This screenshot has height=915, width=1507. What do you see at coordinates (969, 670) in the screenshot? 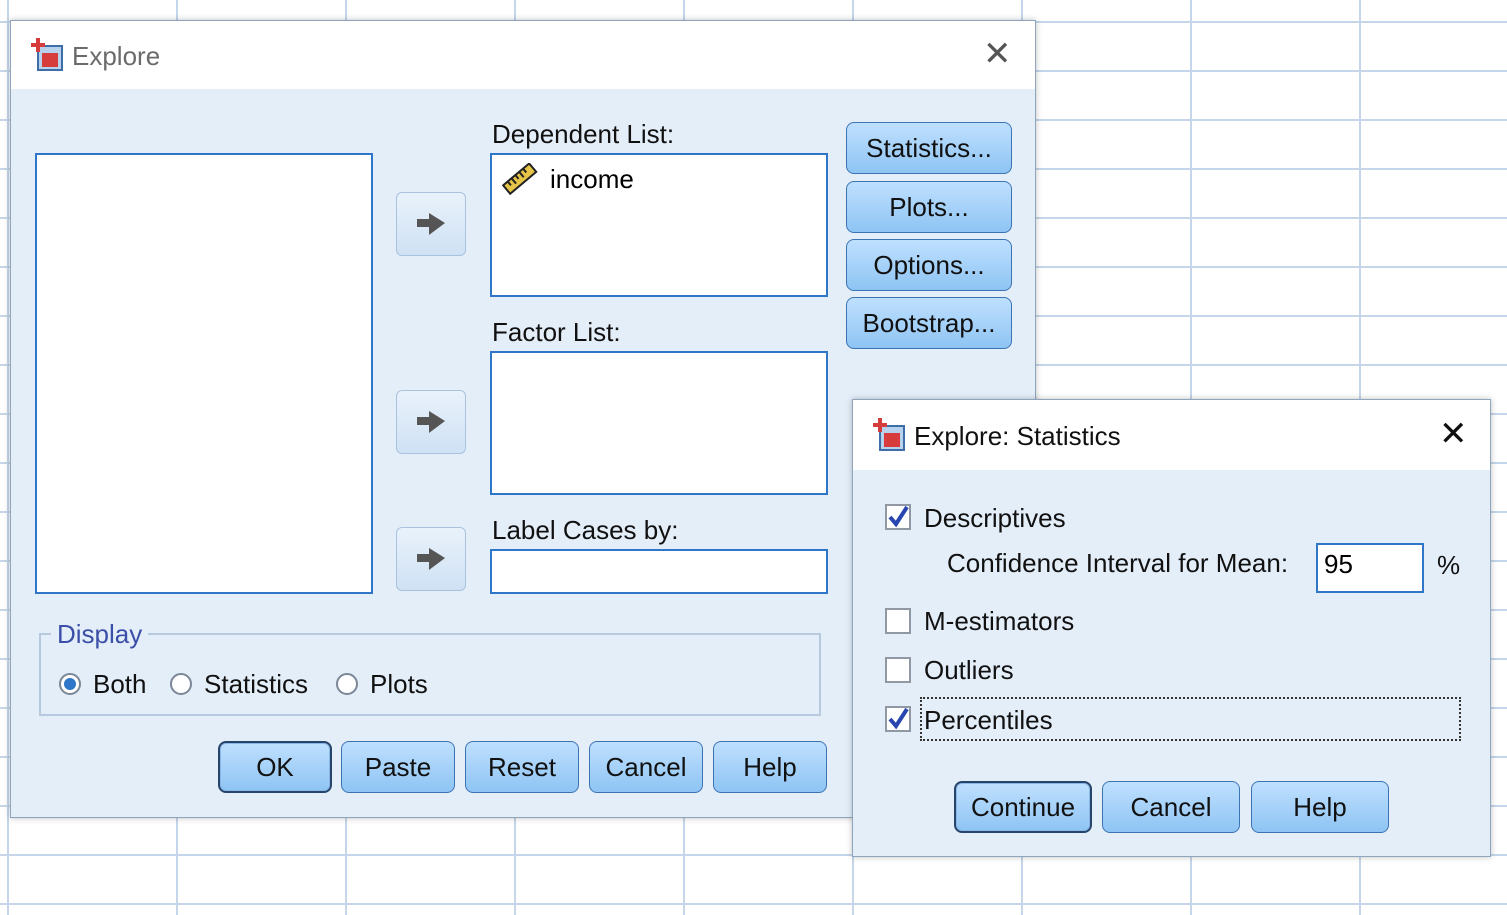
I see `outliers-label: Outliers` at bounding box center [969, 670].